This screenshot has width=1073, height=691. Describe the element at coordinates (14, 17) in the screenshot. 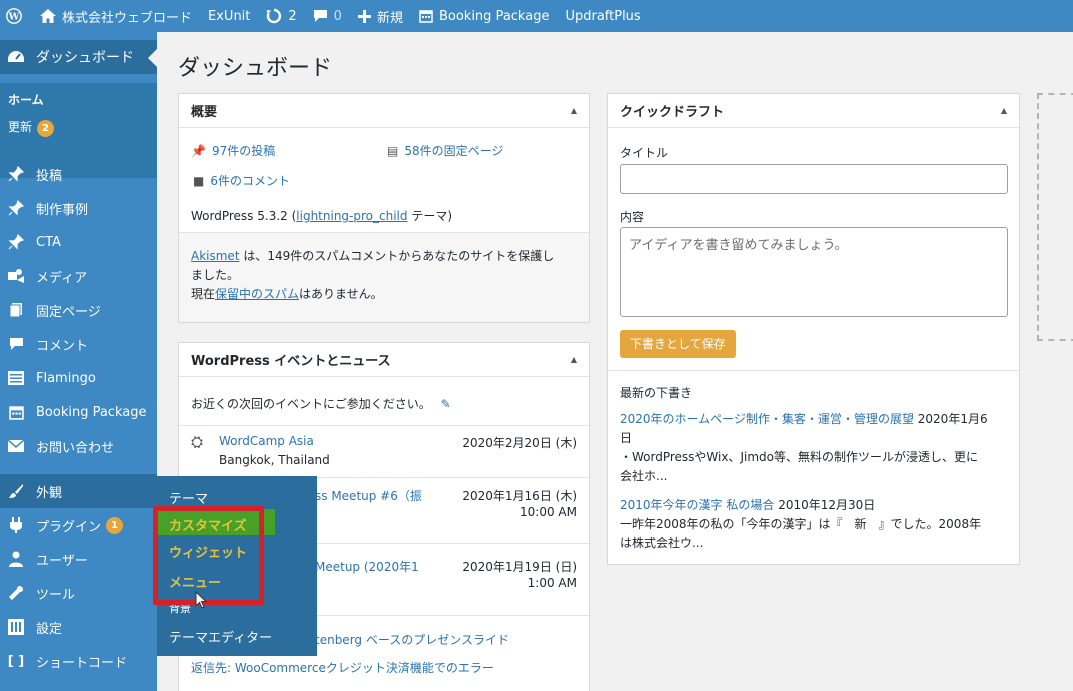

I see `svg-text: W` at that location.